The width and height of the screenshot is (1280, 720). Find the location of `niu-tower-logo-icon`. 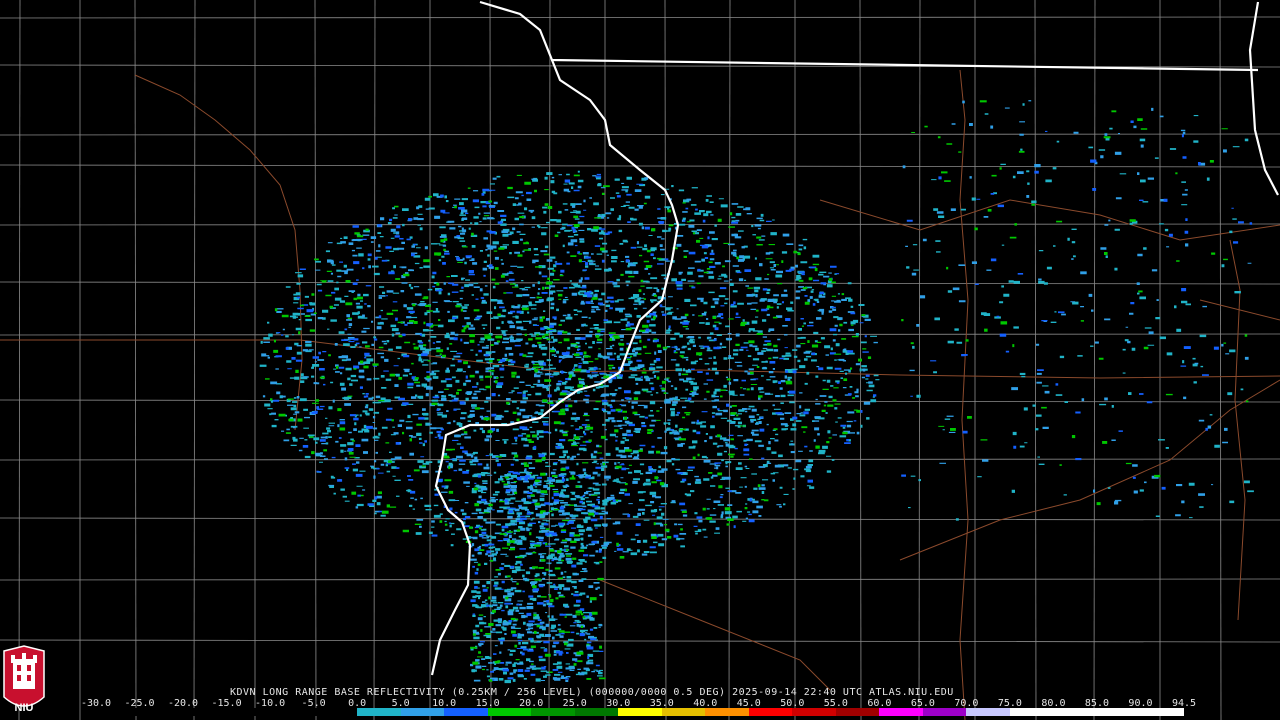

niu-tower-logo-icon is located at coordinates (24, 671).